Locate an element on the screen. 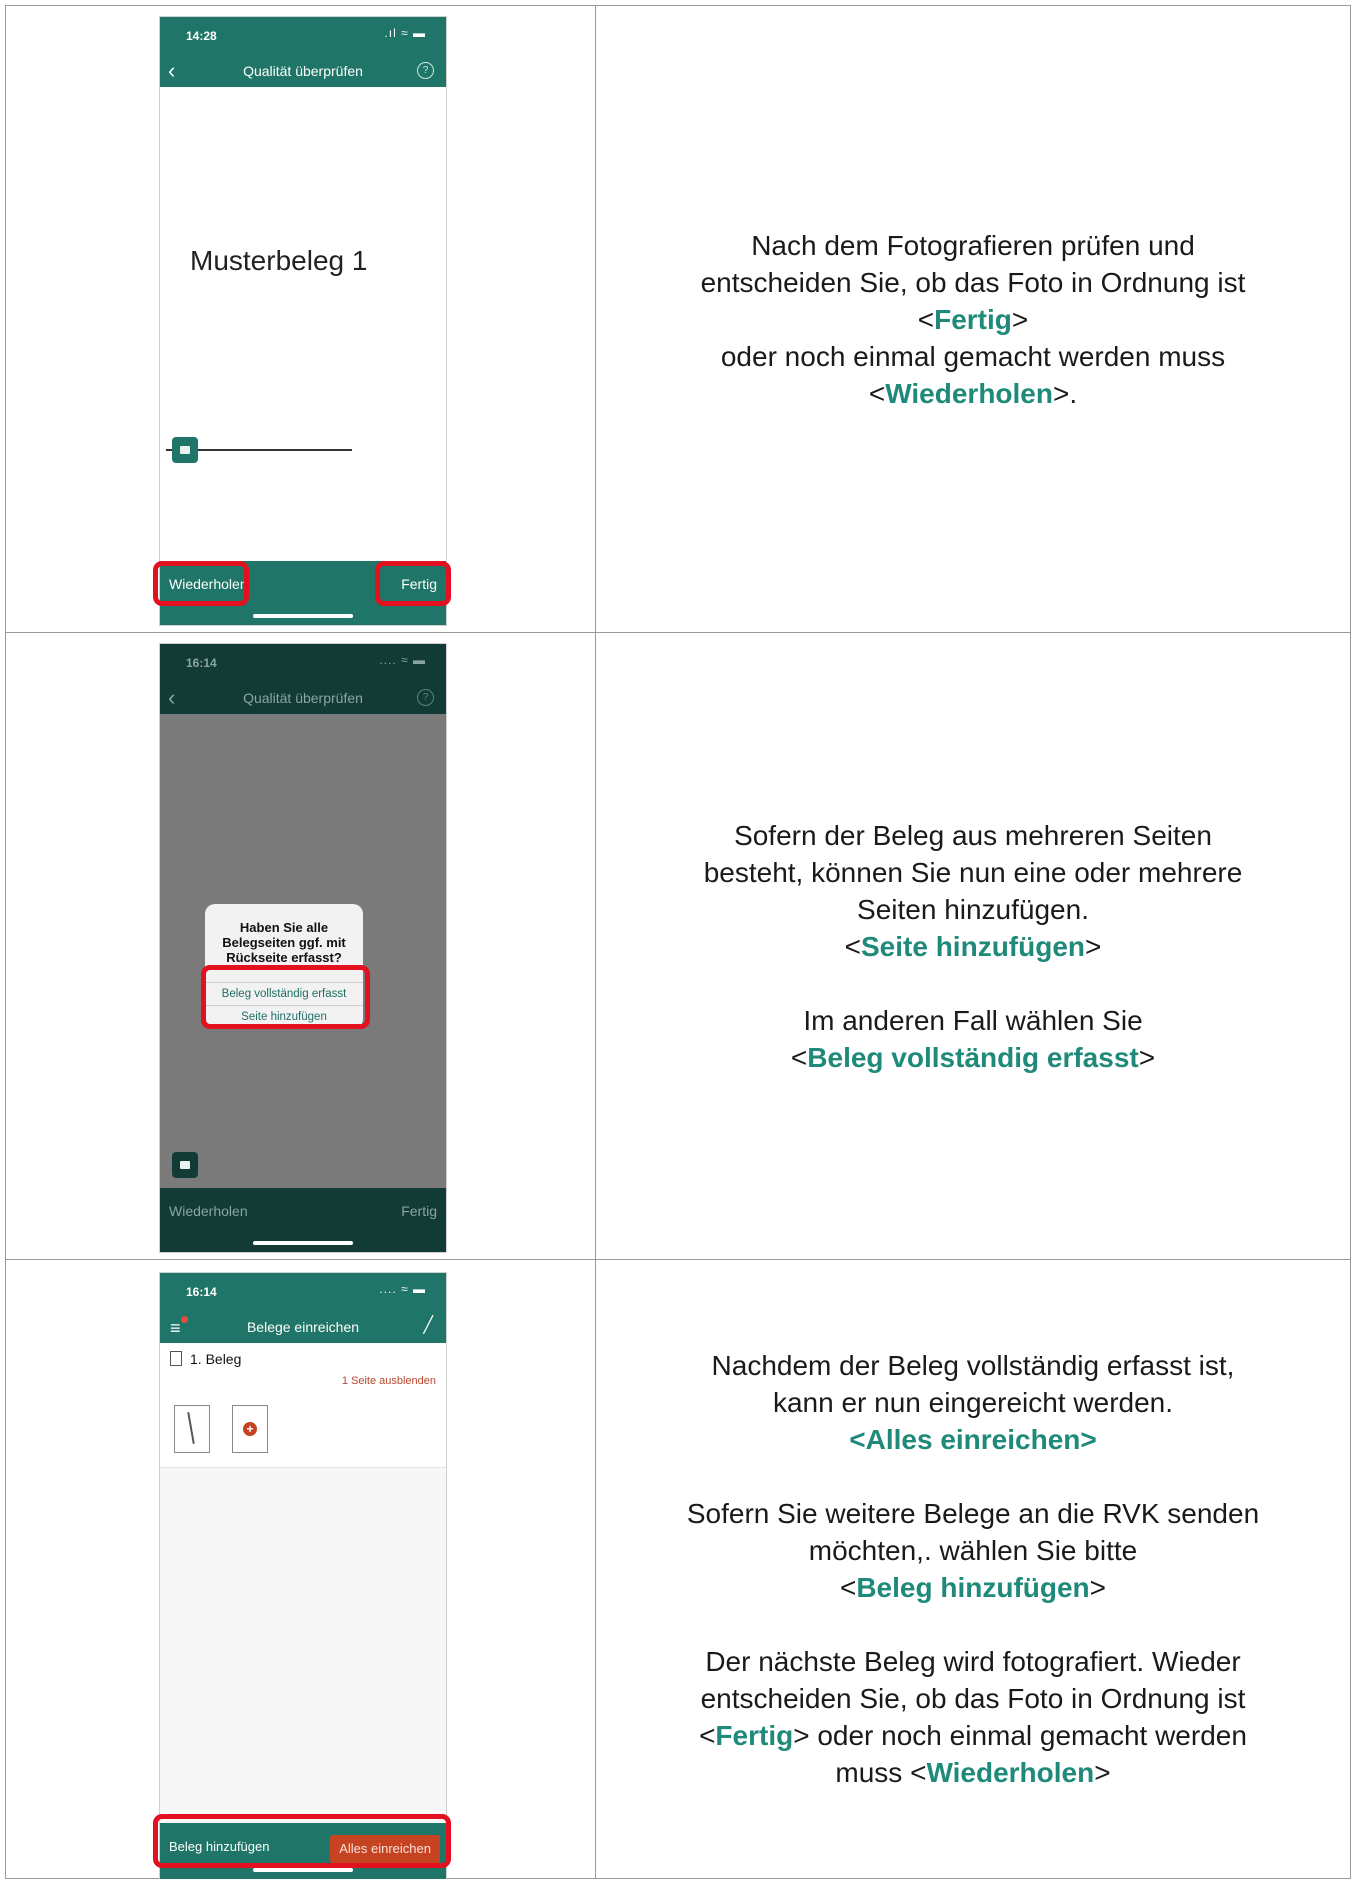  bottom-bar: Wiederholen Fertig is located at coordinates (303, 1220).